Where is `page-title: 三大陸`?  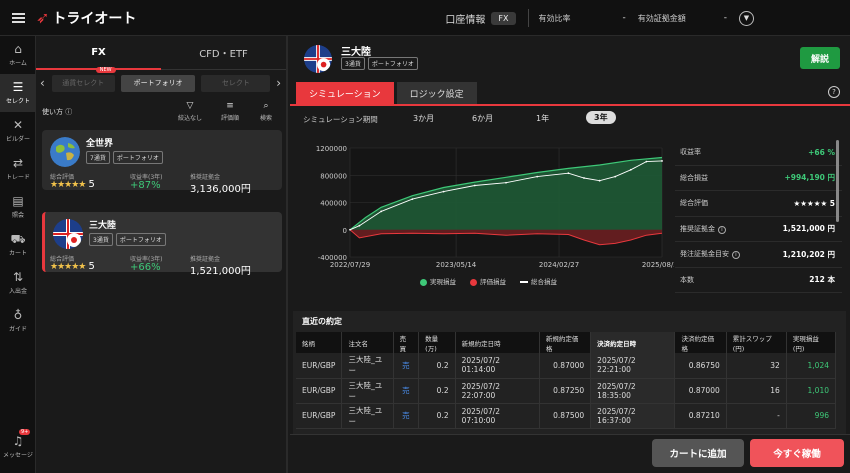
page-title: 三大陸 is located at coordinates (356, 52).